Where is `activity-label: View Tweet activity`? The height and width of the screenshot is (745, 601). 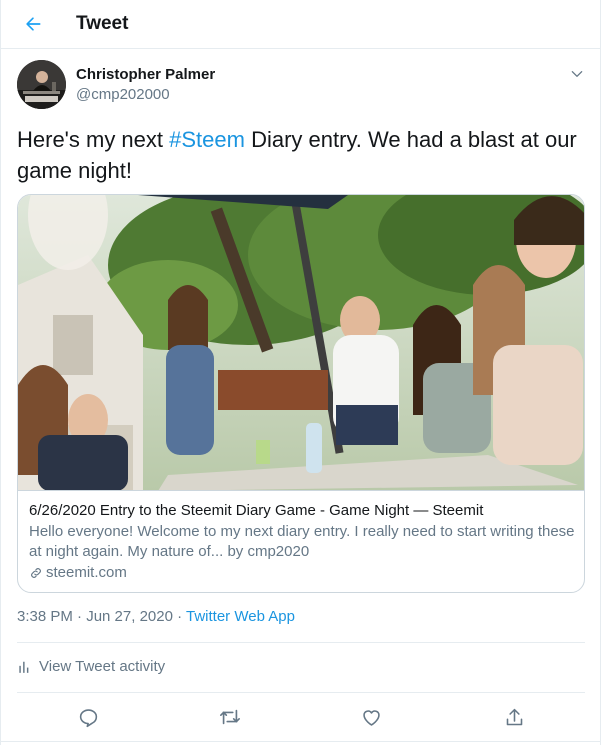 activity-label: View Tweet activity is located at coordinates (102, 666).